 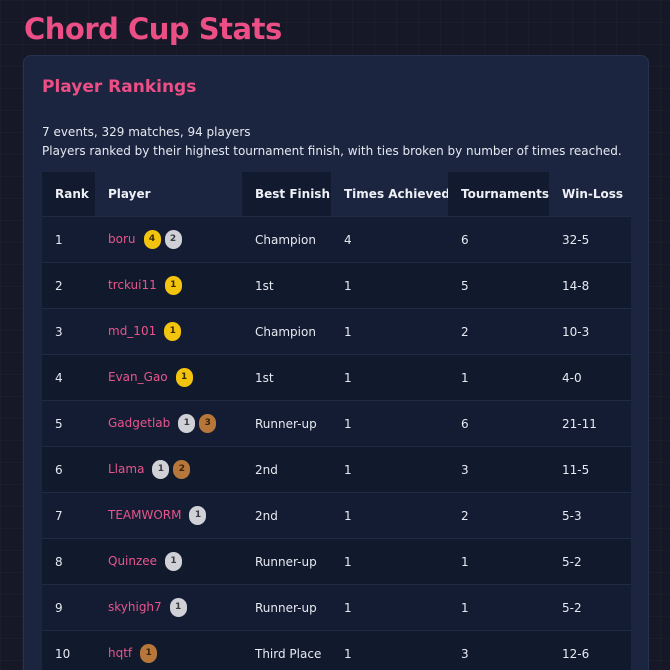 I want to click on rank-cell: 9, so click(x=68, y=607).